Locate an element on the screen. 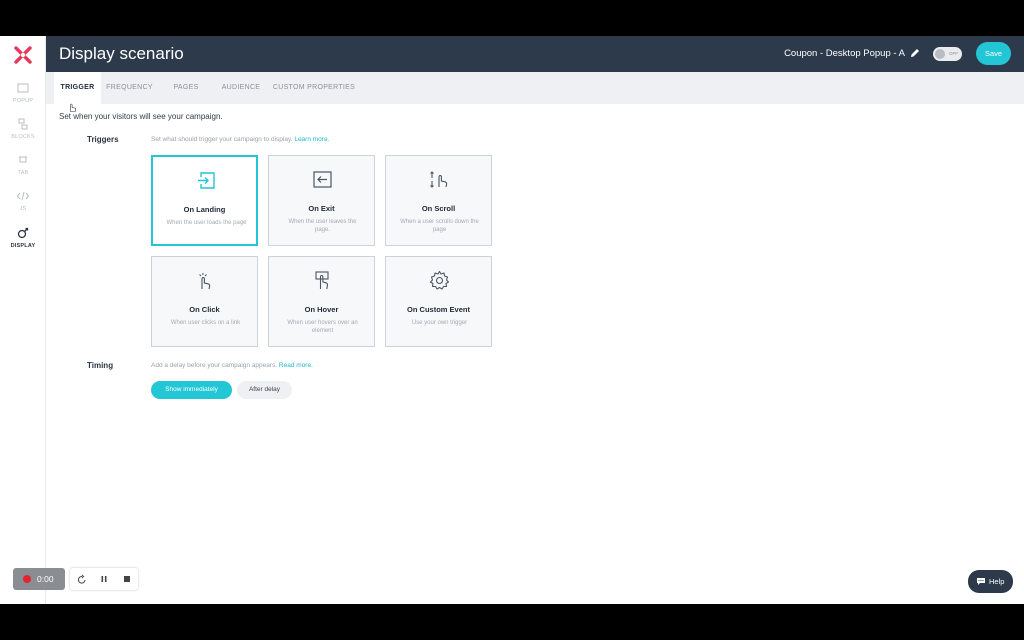 The height and width of the screenshot is (640, 1024). trigger-card-description: When the user loads the page is located at coordinates (206, 223).